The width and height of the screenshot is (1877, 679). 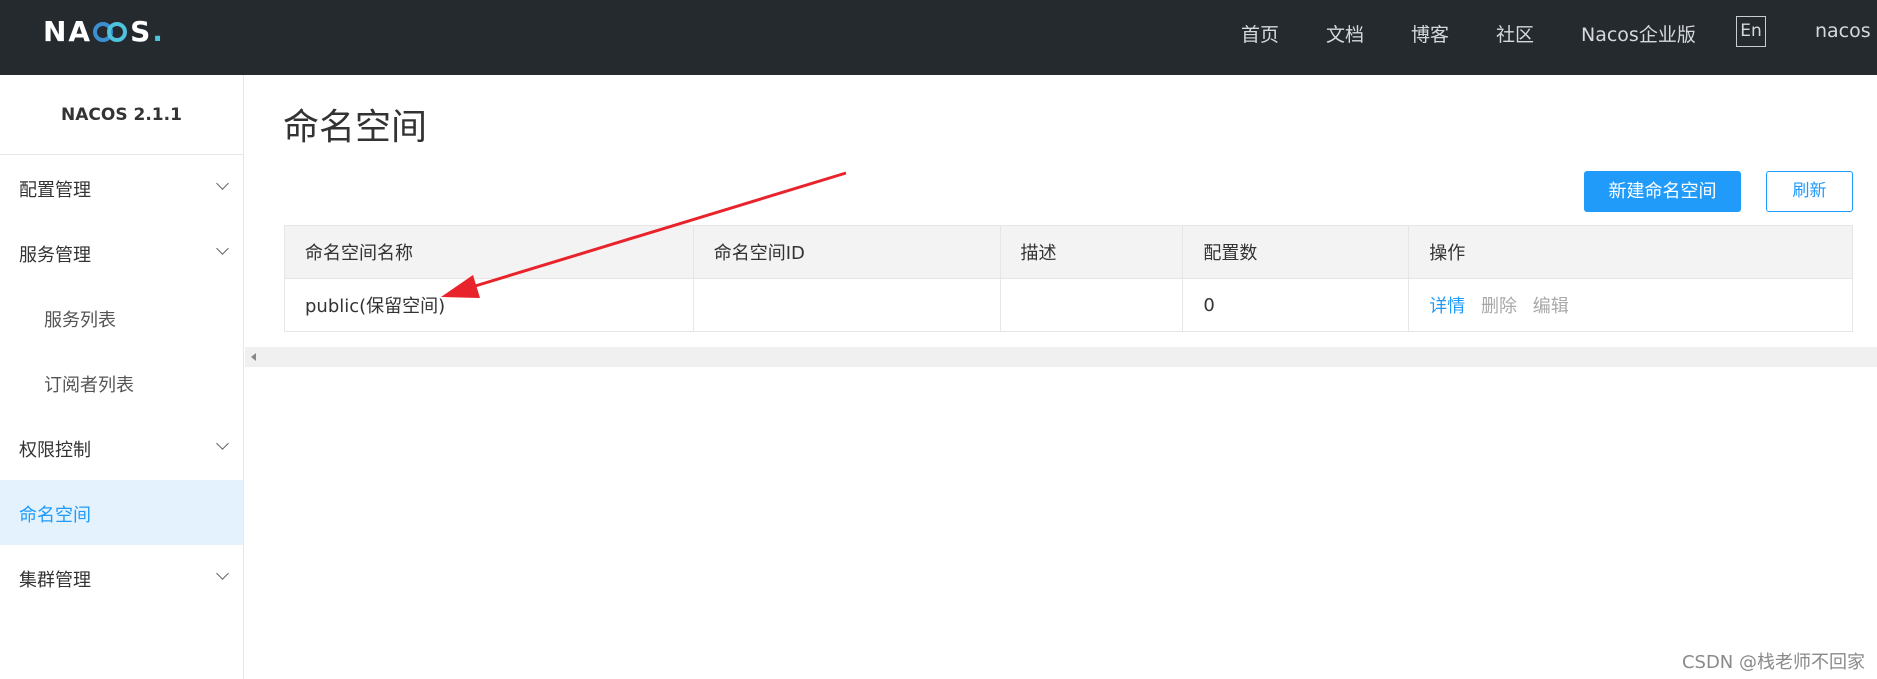 What do you see at coordinates (938, 37) in the screenshot?
I see `top-navbar: NA S. 首页 文档 博客 社区 Nacos企业版 En nacos` at bounding box center [938, 37].